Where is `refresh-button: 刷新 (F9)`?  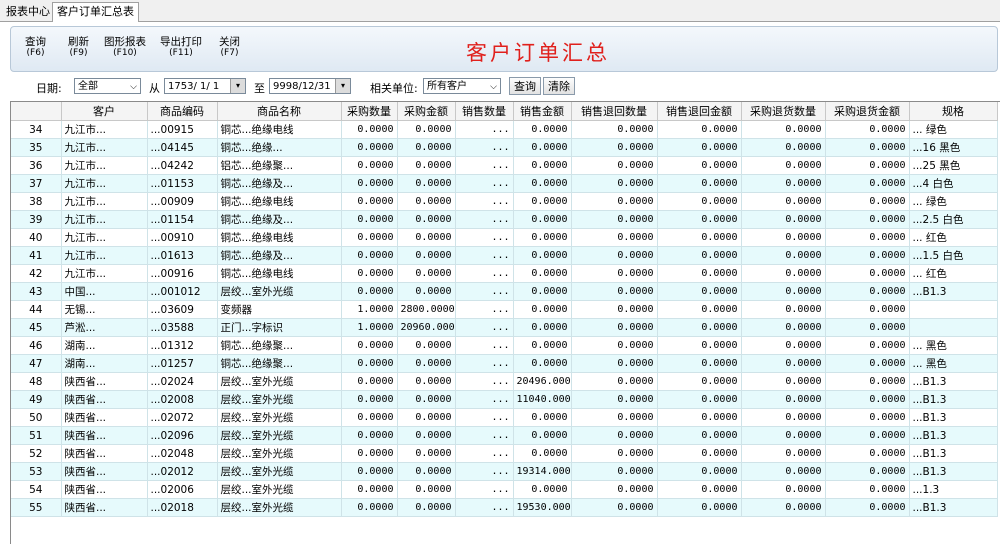
refresh-button: 刷新 (F9) is located at coordinates (78, 48).